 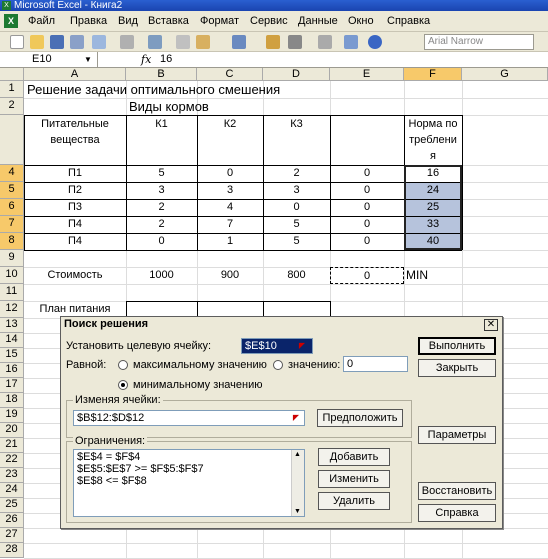 I want to click on row-header: 13, so click(x=12, y=325).